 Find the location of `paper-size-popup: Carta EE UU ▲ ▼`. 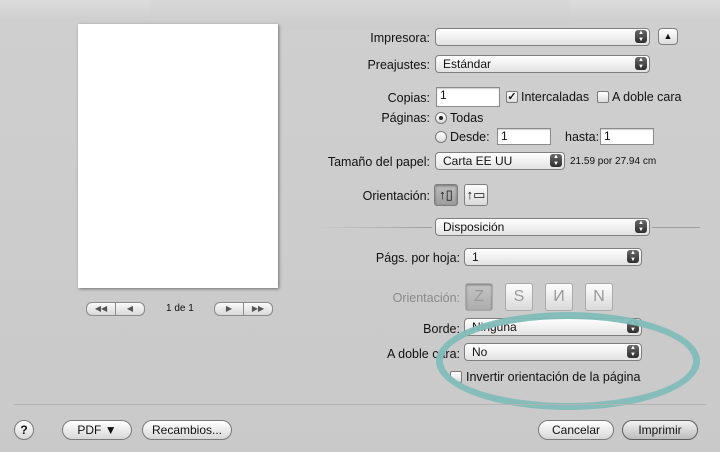

paper-size-popup: Carta EE UU ▲ ▼ is located at coordinates (500, 161).